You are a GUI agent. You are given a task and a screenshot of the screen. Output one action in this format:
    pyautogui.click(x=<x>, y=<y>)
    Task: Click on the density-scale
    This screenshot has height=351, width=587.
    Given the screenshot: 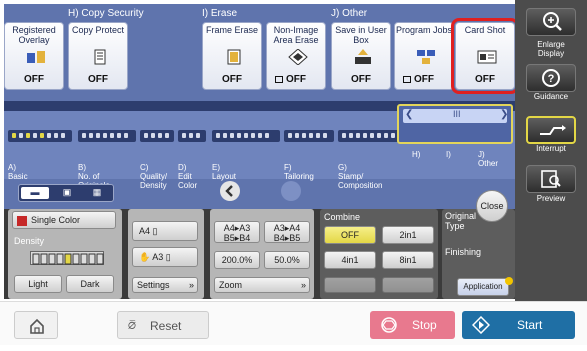 What is the action you would take?
    pyautogui.click(x=67, y=258)
    